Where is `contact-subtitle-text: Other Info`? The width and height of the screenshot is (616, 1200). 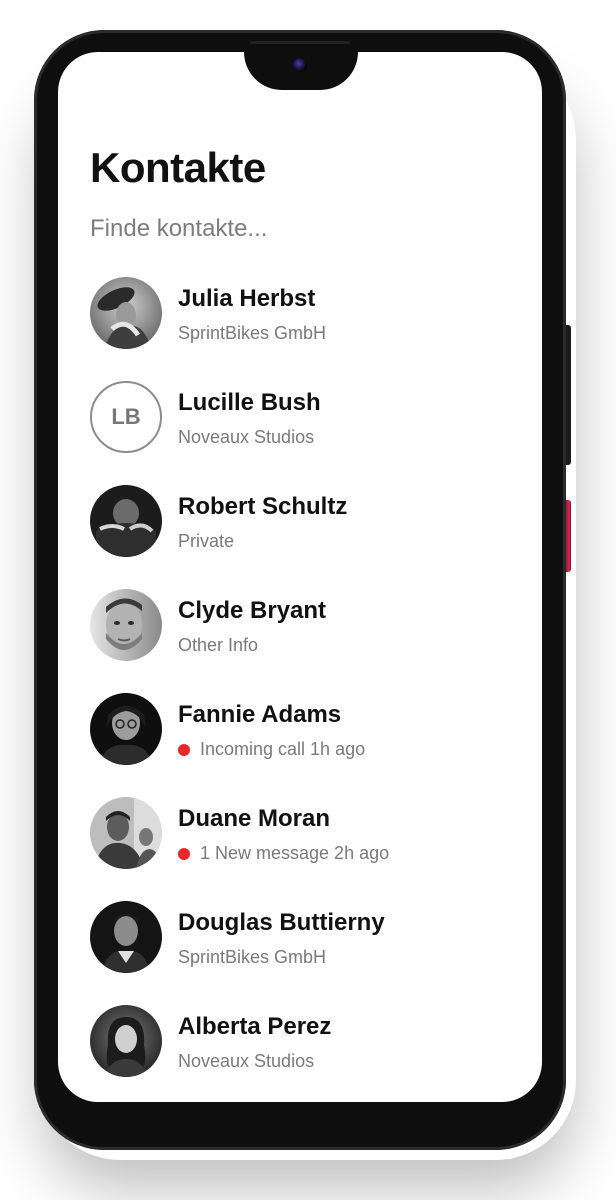 contact-subtitle-text: Other Info is located at coordinates (218, 645).